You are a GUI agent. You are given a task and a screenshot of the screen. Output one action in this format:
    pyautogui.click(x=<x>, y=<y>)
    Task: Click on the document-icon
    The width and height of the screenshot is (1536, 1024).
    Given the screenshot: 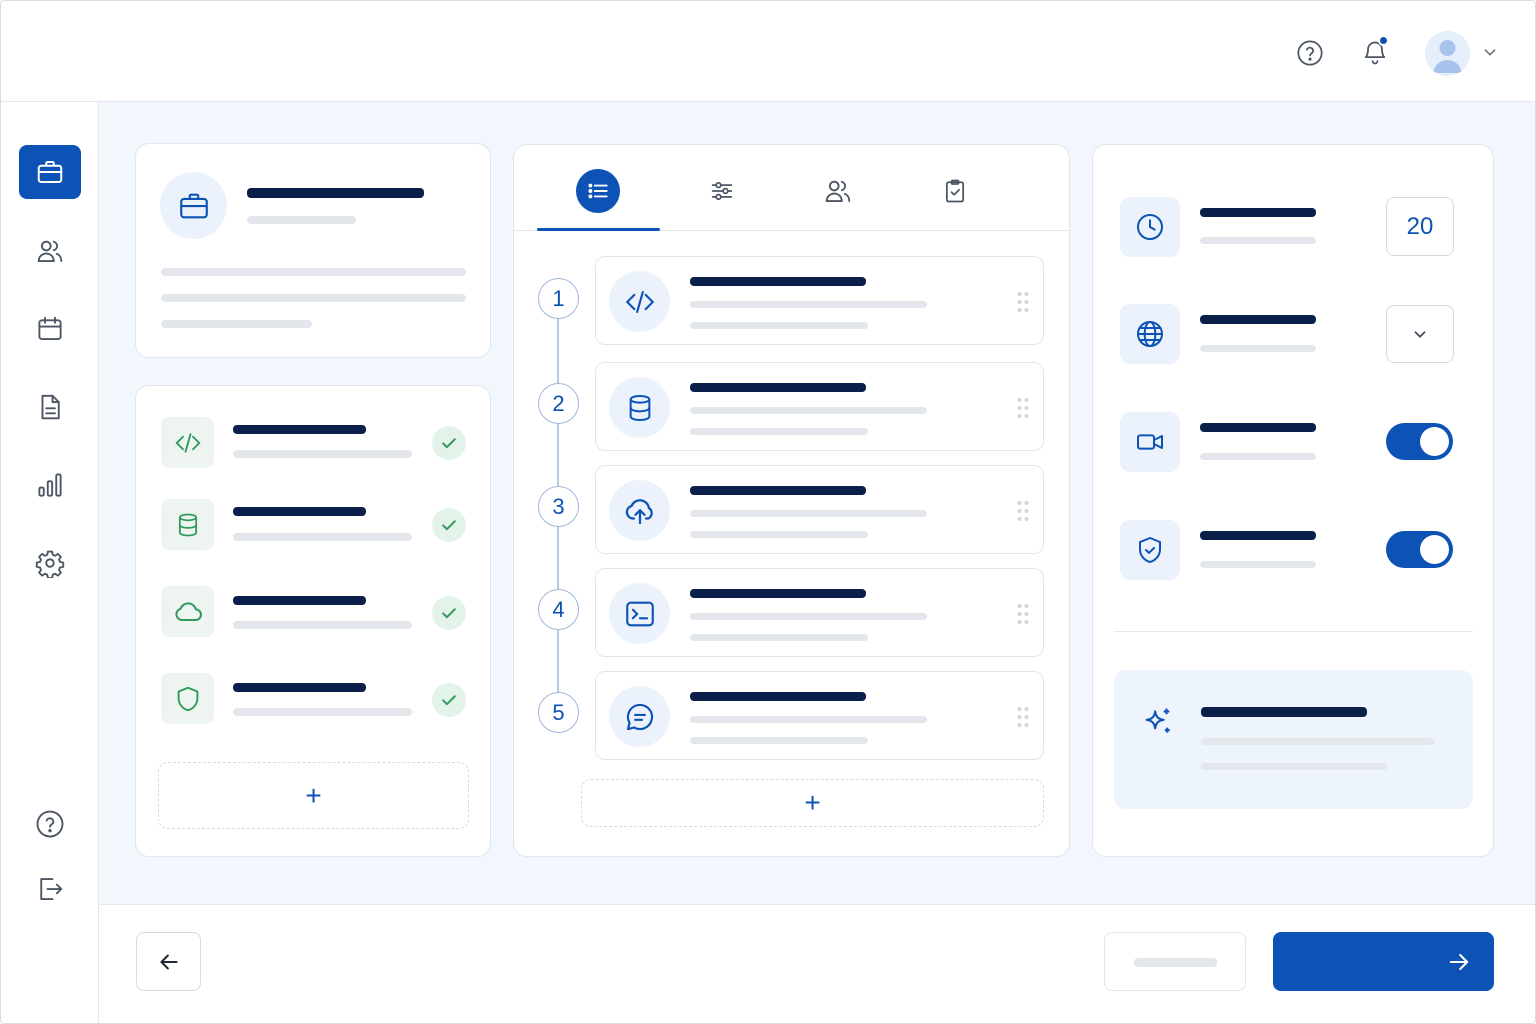 What is the action you would take?
    pyautogui.click(x=50, y=407)
    